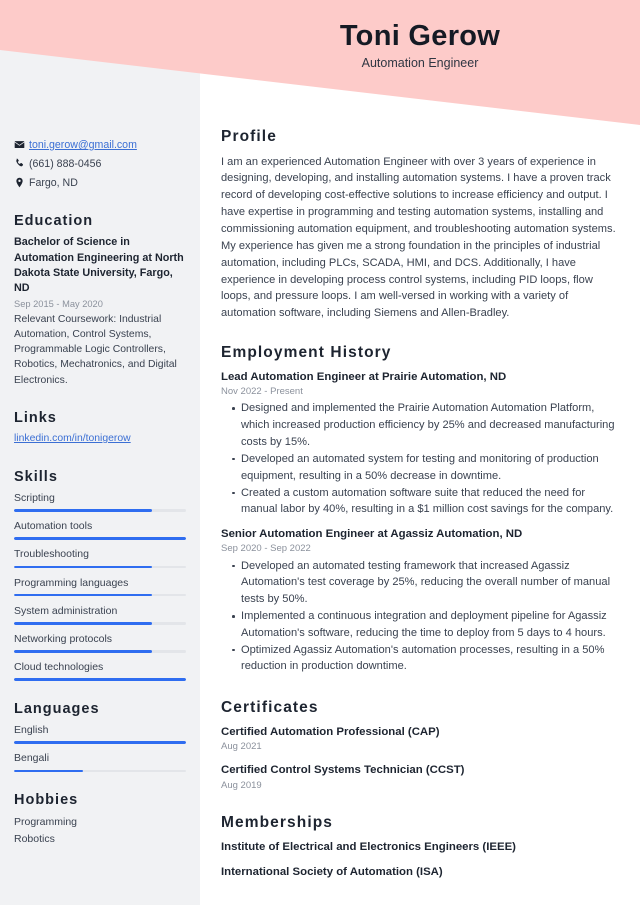 Image resolution: width=640 pixels, height=905 pixels. Describe the element at coordinates (59, 667) in the screenshot. I see `skill-label: Cloud technologies` at that location.